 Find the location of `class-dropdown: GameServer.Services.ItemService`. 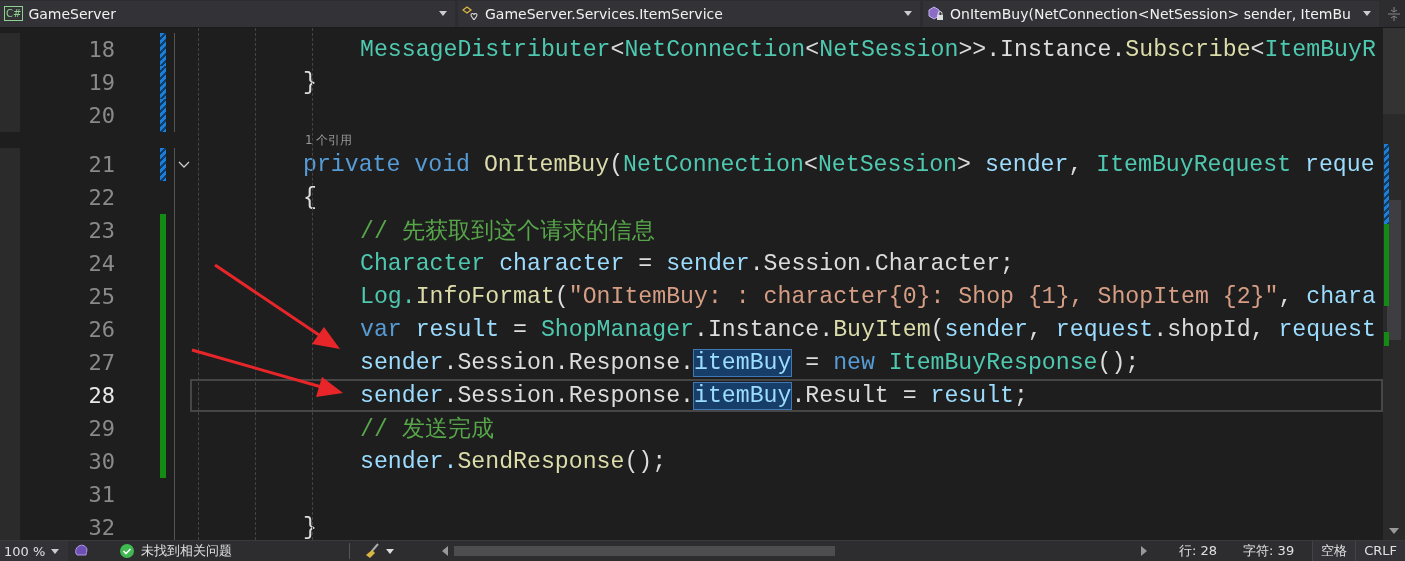

class-dropdown: GameServer.Services.ItemService is located at coordinates (689, 13).